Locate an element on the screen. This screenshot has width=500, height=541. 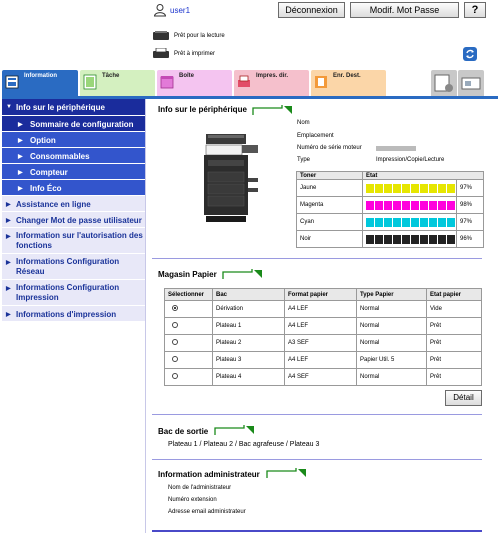
toner-percent: 97% is located at coordinates (470, 188).